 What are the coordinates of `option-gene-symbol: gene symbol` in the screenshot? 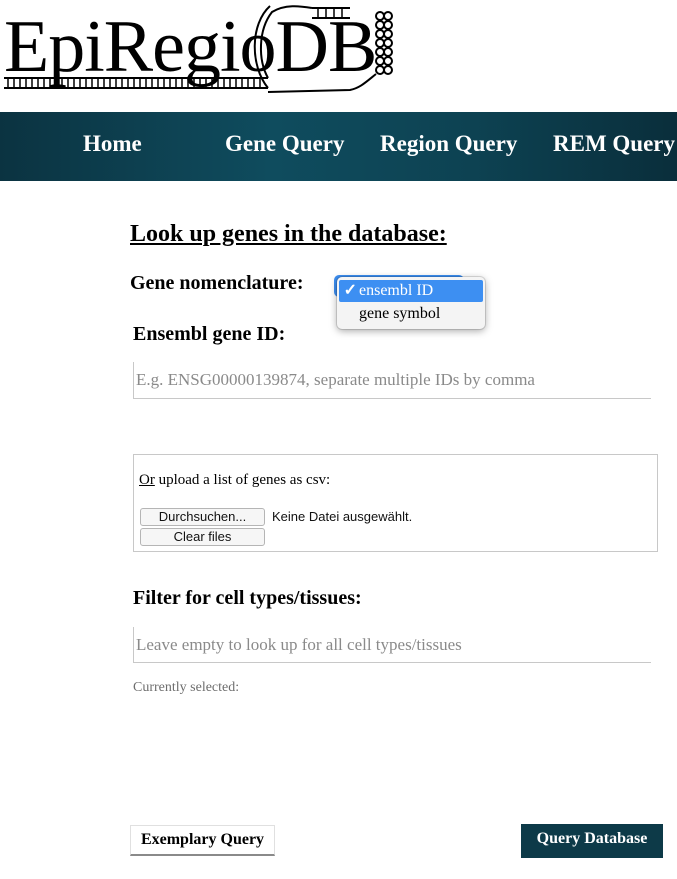 It's located at (411, 314).